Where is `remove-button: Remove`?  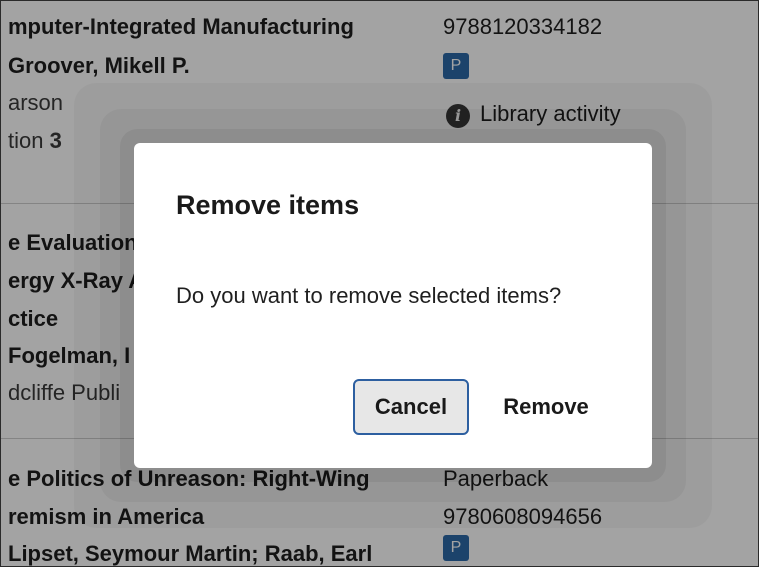 remove-button: Remove is located at coordinates (546, 407).